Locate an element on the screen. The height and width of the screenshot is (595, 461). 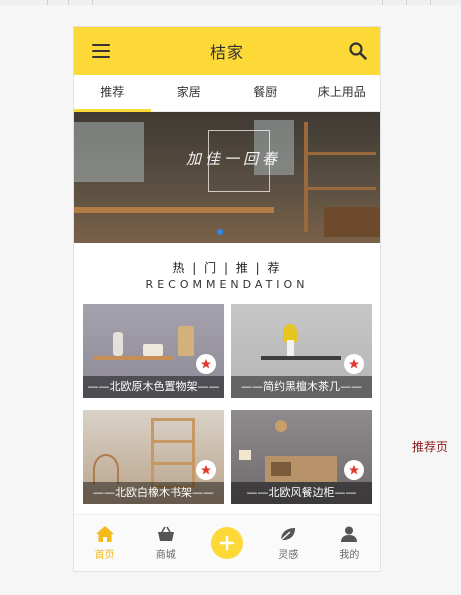
search-icon is located at coordinates (358, 51).